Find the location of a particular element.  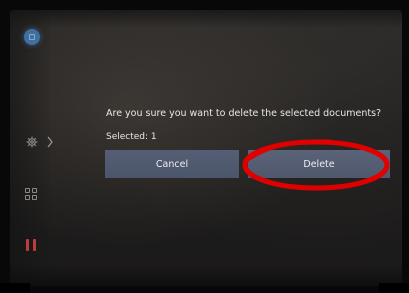

sidebar is located at coordinates (31, 148).